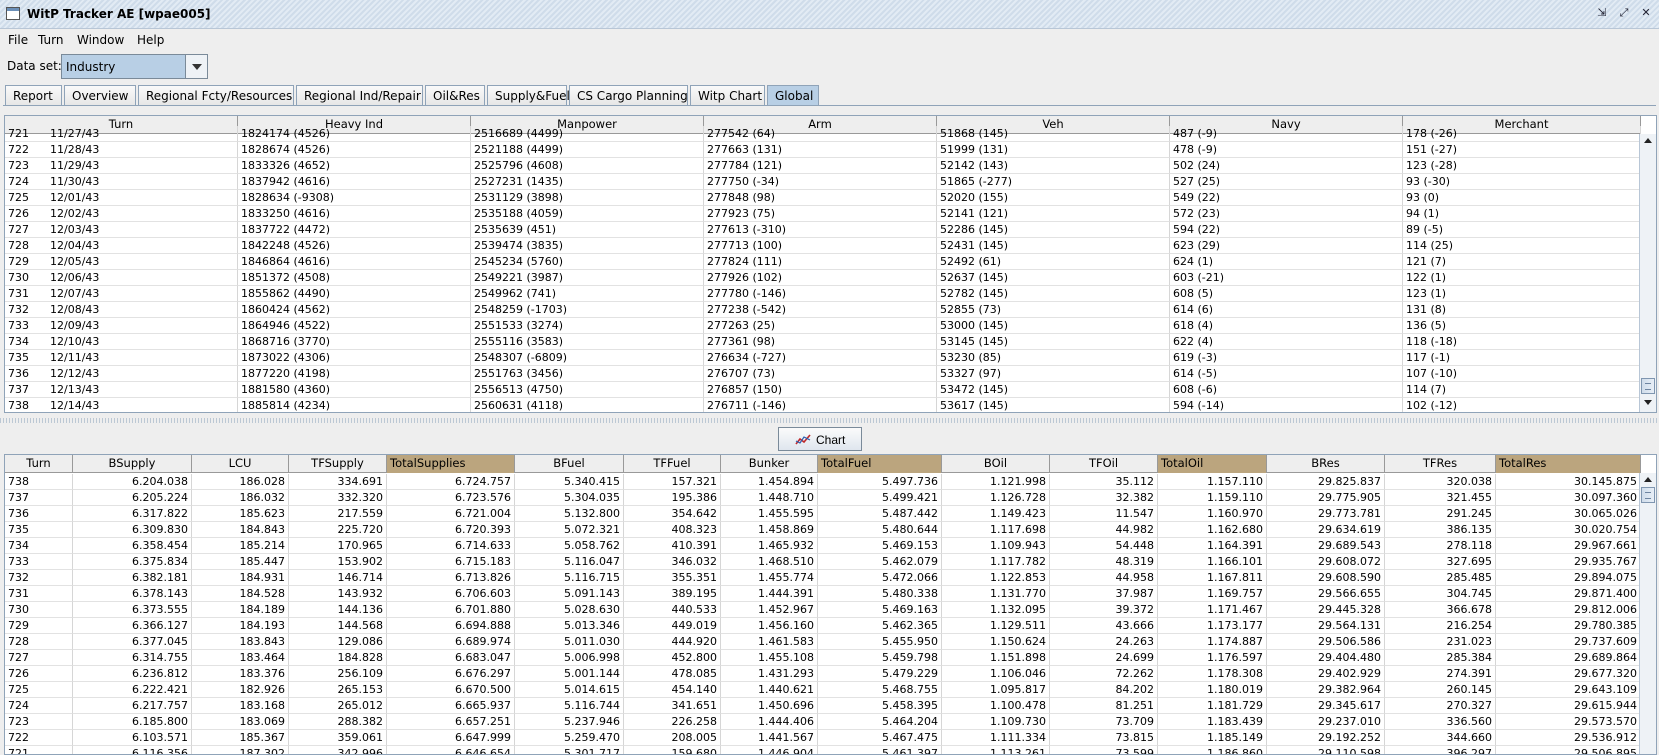 This screenshot has height=755, width=1659. I want to click on close-window-icon: ✕, so click(1646, 13).